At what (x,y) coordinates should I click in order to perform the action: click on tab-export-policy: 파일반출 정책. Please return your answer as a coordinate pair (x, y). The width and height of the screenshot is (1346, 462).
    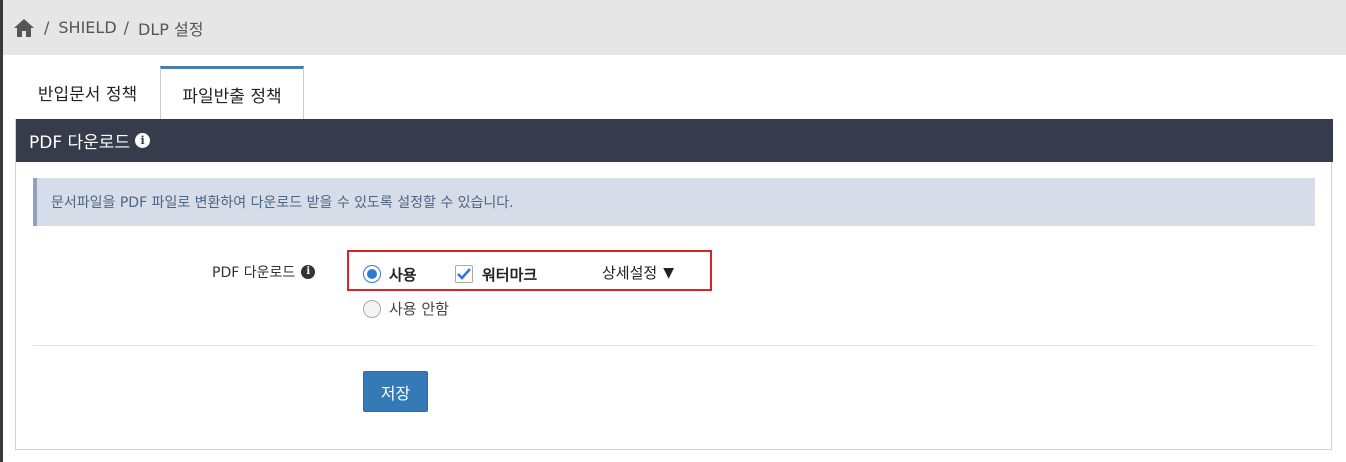
    Looking at the image, I should click on (232, 93).